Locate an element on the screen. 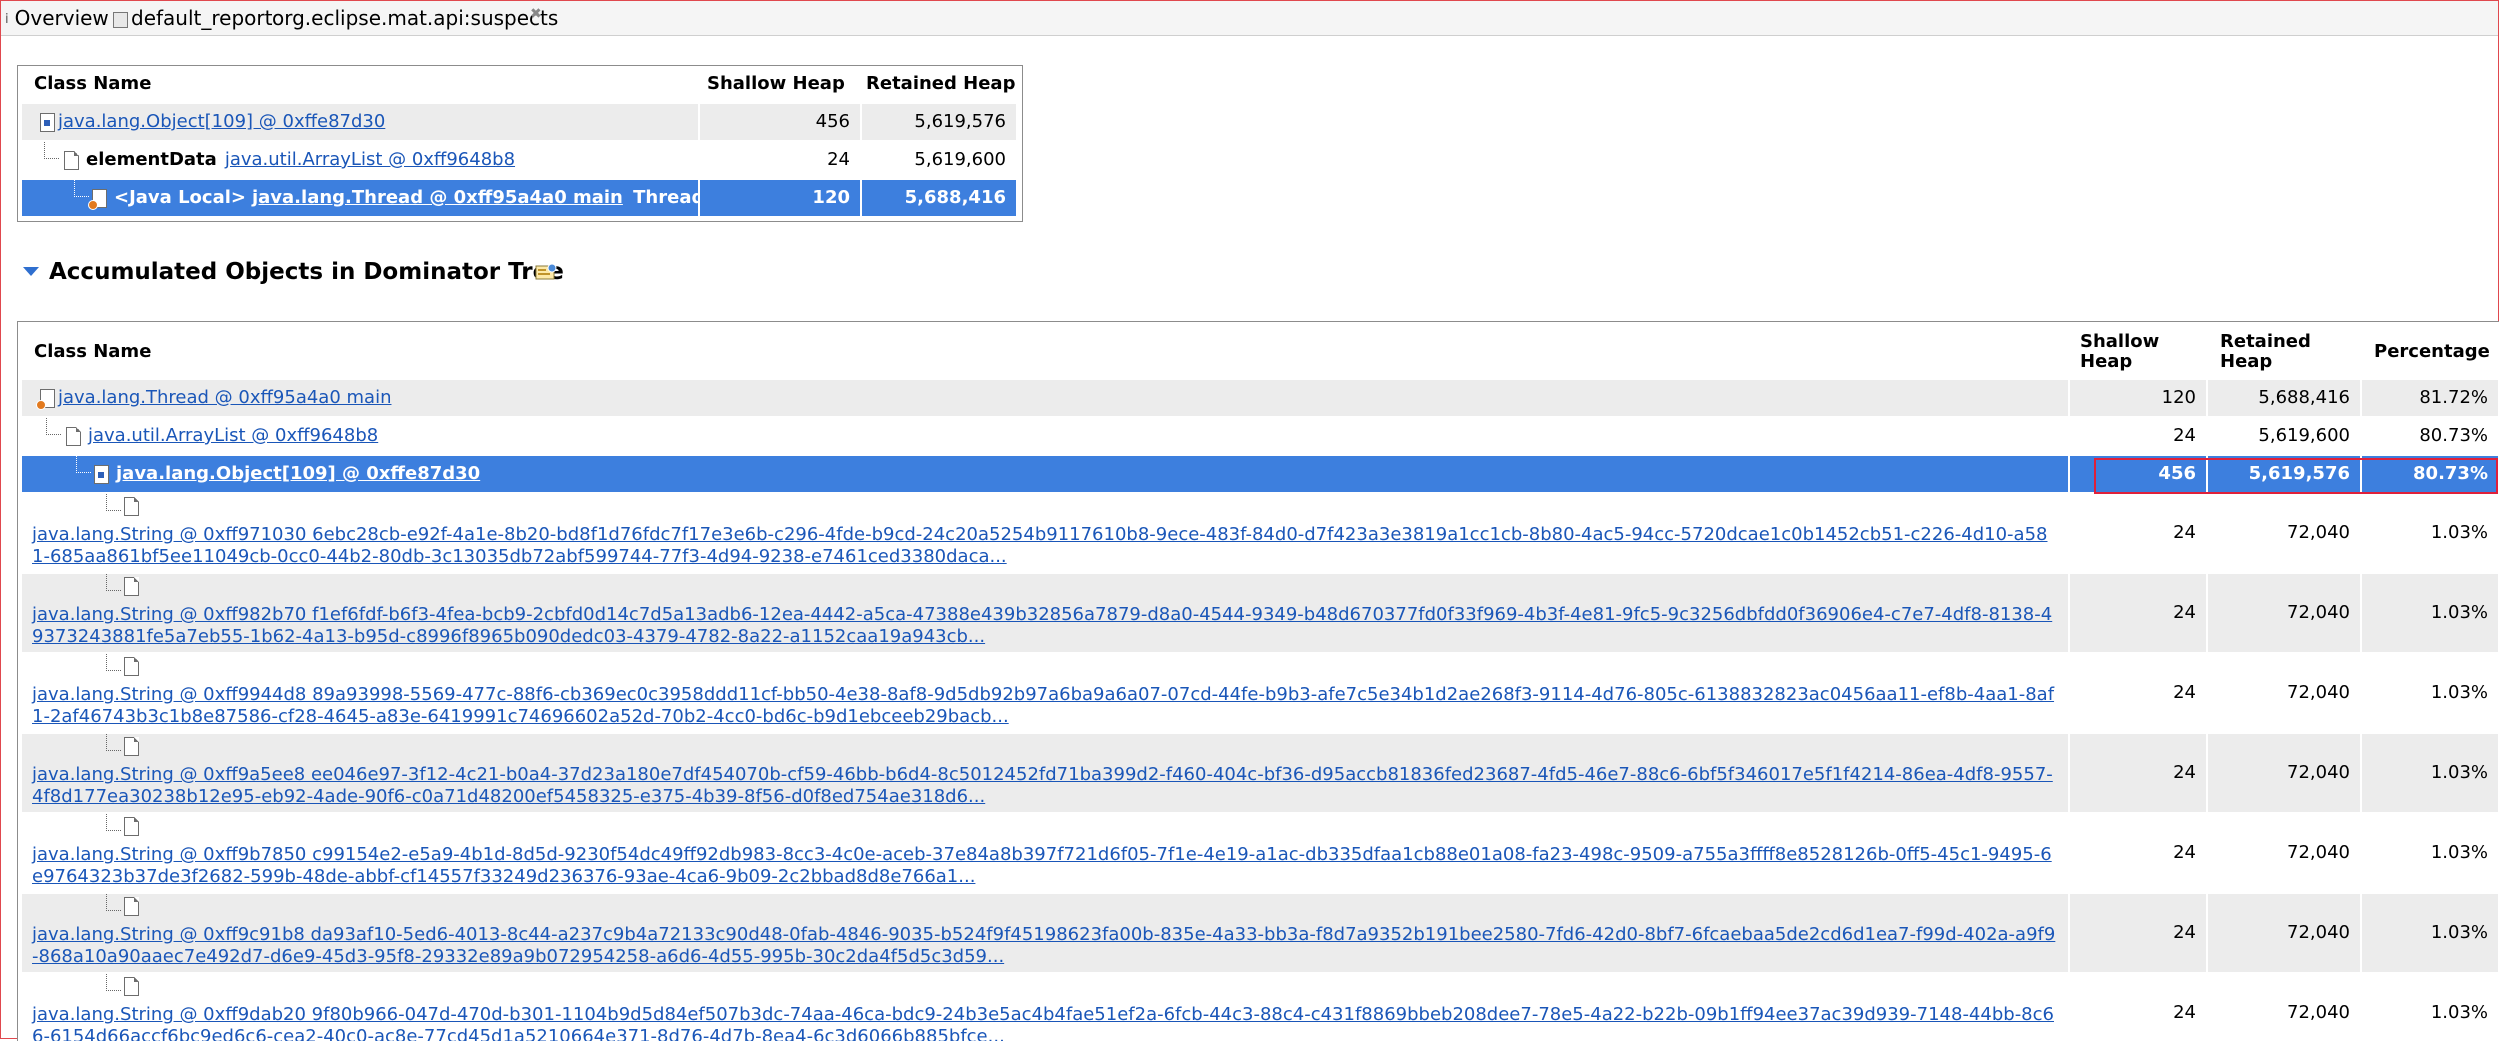 The width and height of the screenshot is (2499, 1041). tab-overview-label: Overview is located at coordinates (61, 18).